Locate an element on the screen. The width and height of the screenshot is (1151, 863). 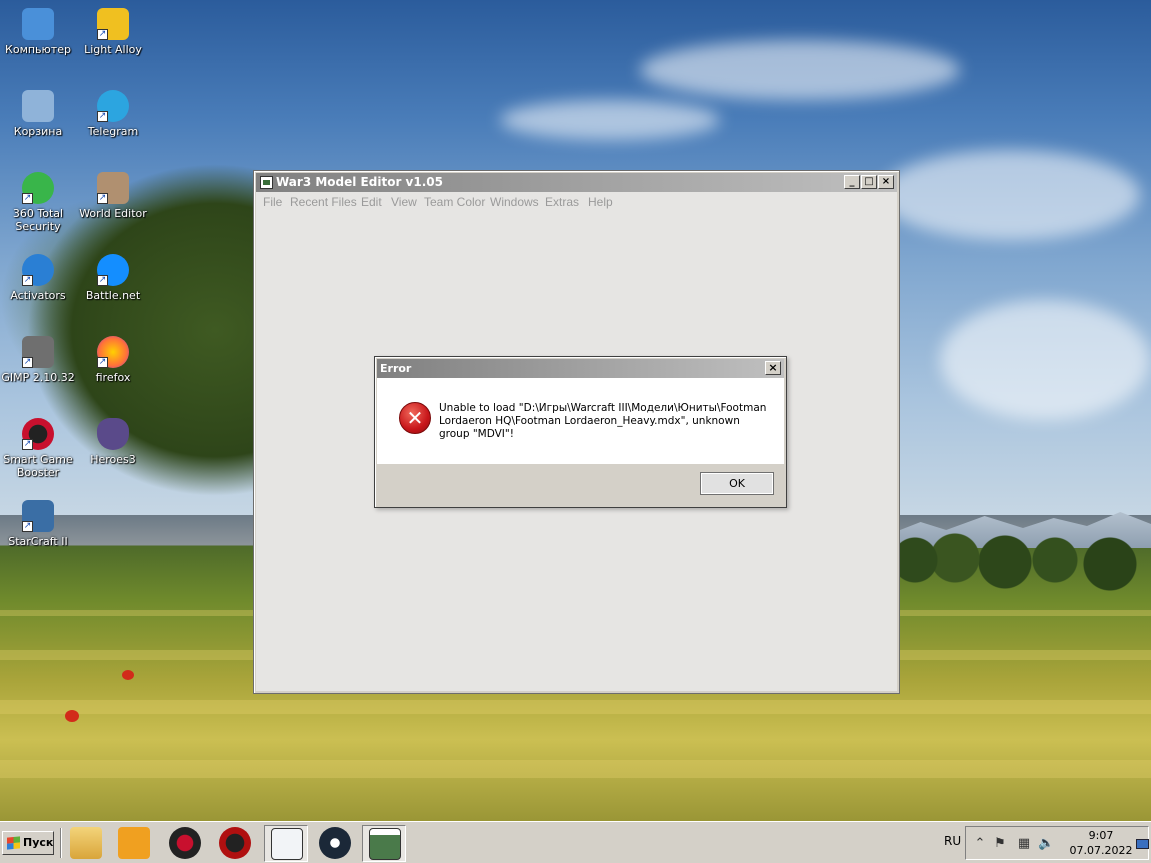
battle-net-icon: ↗ is located at coordinates (113, 270).